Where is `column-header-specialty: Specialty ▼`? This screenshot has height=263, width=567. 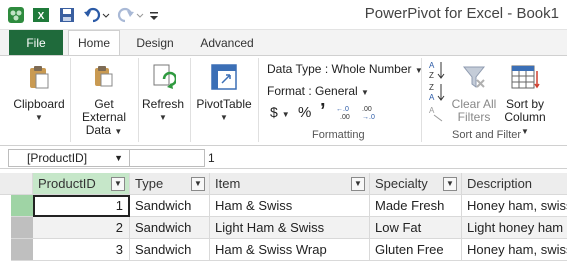 column-header-specialty: Specialty ▼ is located at coordinates (416, 184).